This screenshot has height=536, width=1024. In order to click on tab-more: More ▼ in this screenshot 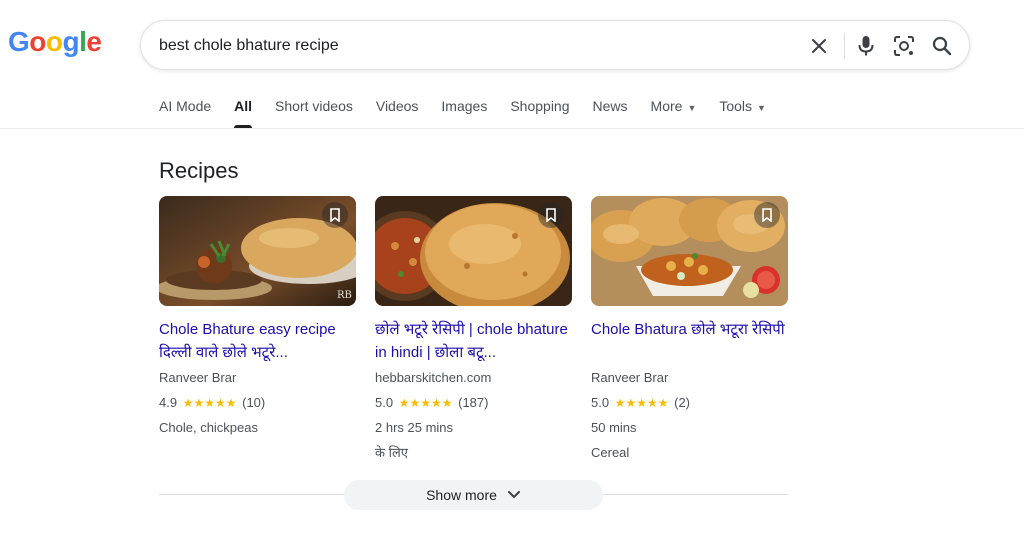, I will do `click(674, 113)`.